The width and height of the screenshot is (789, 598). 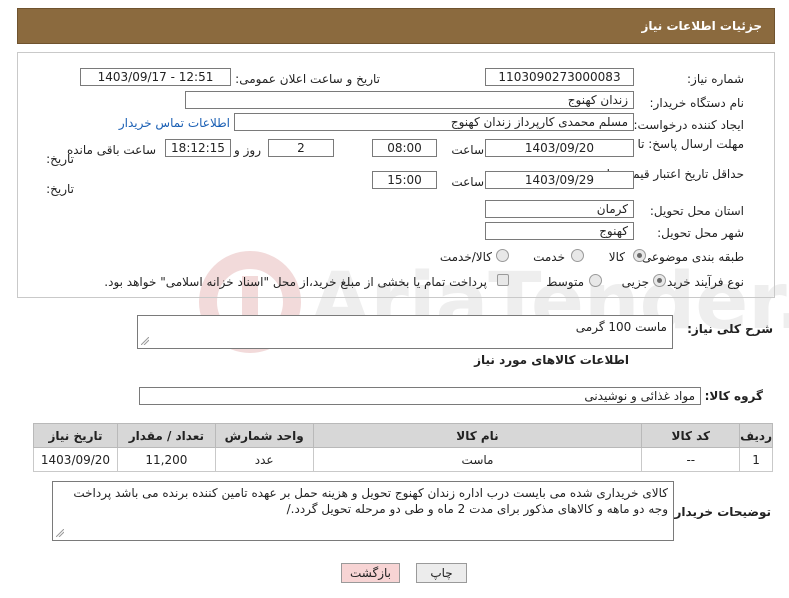 What do you see at coordinates (715, 79) in the screenshot?
I see `need-number-label: شماره نیاز:` at bounding box center [715, 79].